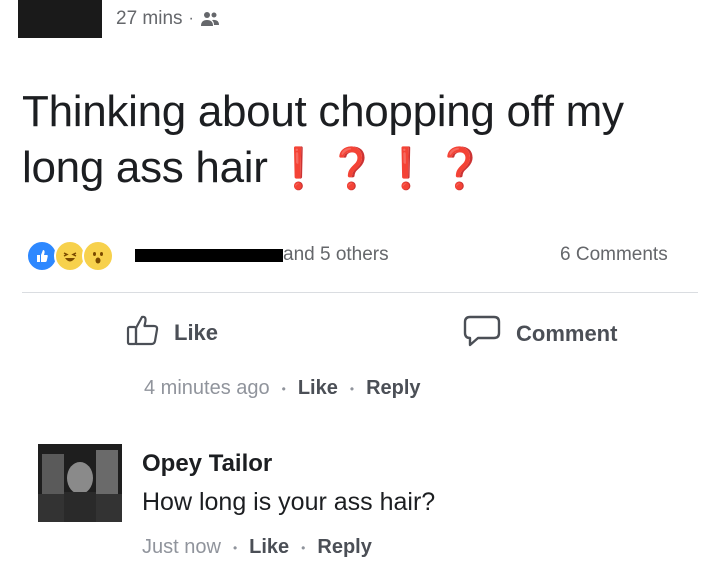  Describe the element at coordinates (143, 333) in the screenshot. I see `thumbs-up-icon` at that location.